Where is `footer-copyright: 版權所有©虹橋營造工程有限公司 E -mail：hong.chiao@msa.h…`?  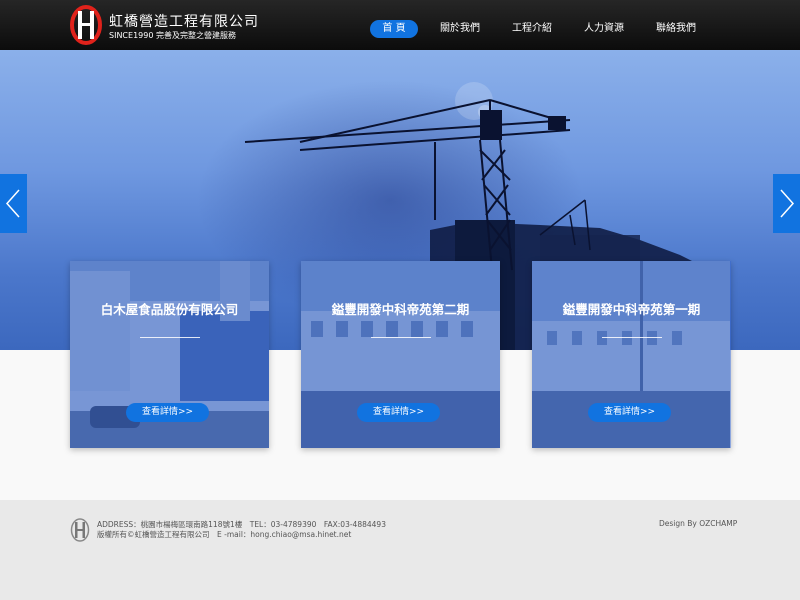 footer-copyright: 版權所有©虹橋營造工程有限公司 E -mail：hong.chiao@msa.h… is located at coordinates (224, 534).